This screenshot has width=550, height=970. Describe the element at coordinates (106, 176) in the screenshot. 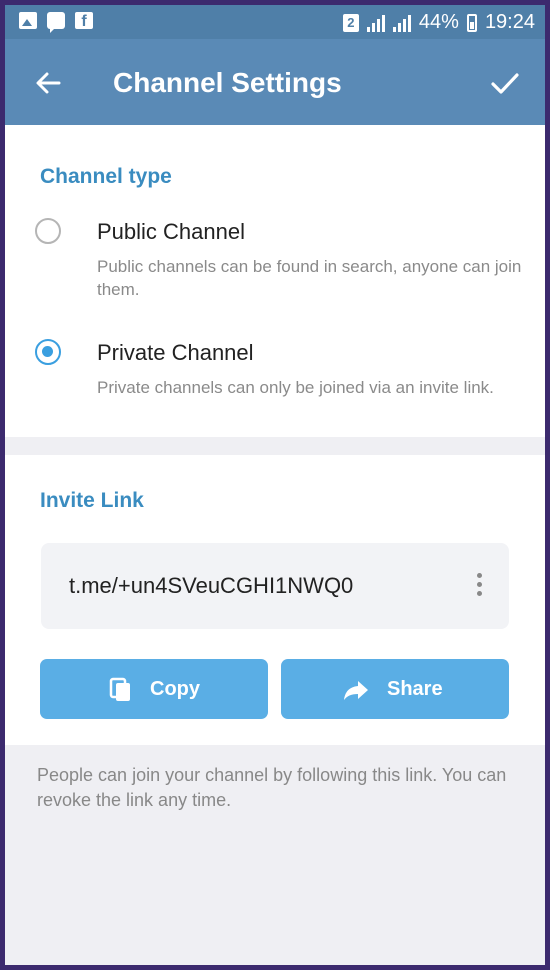

I see `channel-type-header: Channel type` at that location.